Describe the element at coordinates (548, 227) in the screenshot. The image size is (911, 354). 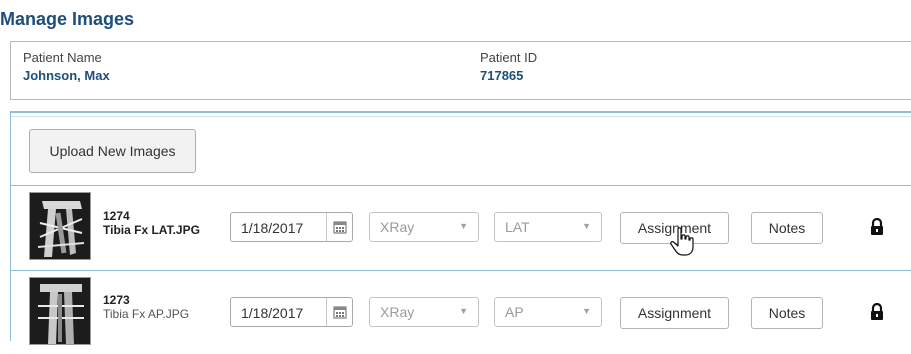
I see `image-view-select: LAT ▼` at that location.